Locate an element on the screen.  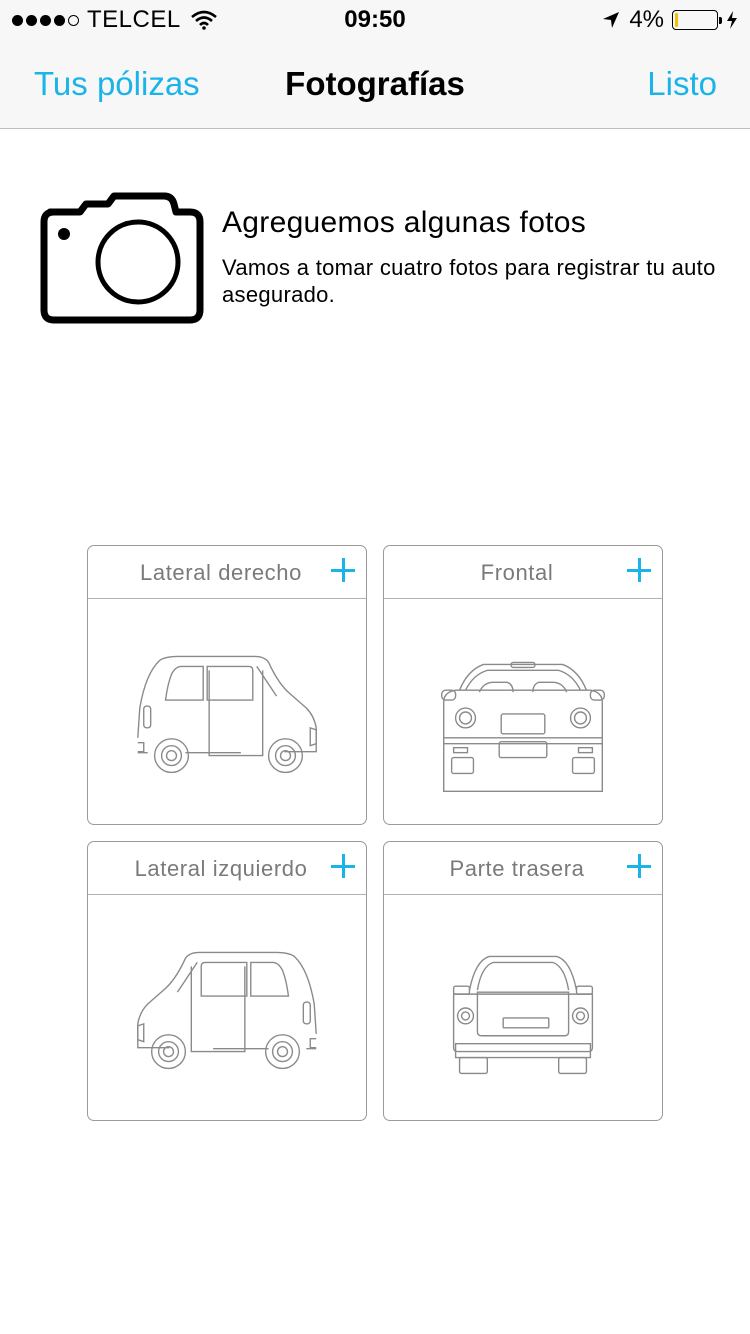
battery-icon is located at coordinates (697, 20).